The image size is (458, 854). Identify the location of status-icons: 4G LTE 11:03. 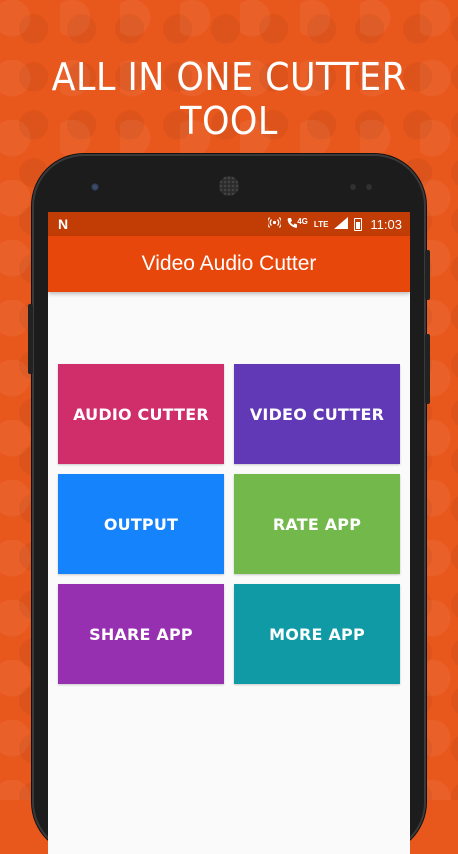
(334, 224).